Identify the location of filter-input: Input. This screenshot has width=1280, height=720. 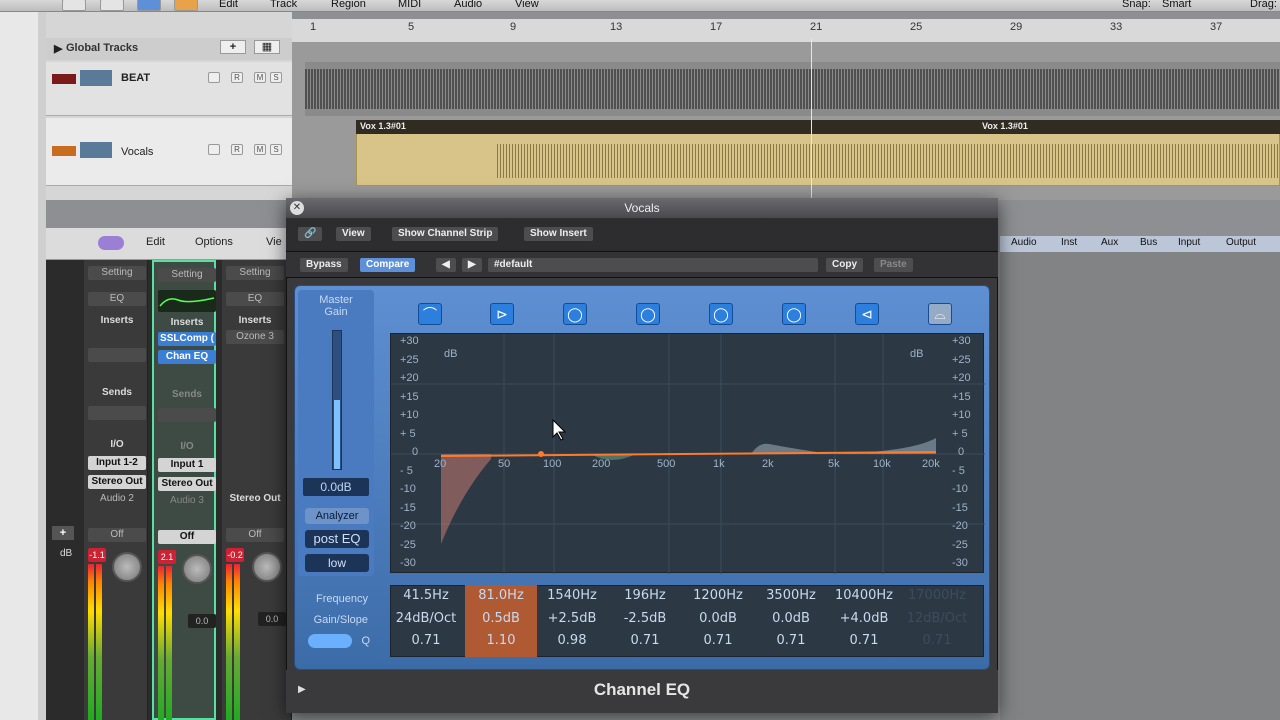
(1189, 242).